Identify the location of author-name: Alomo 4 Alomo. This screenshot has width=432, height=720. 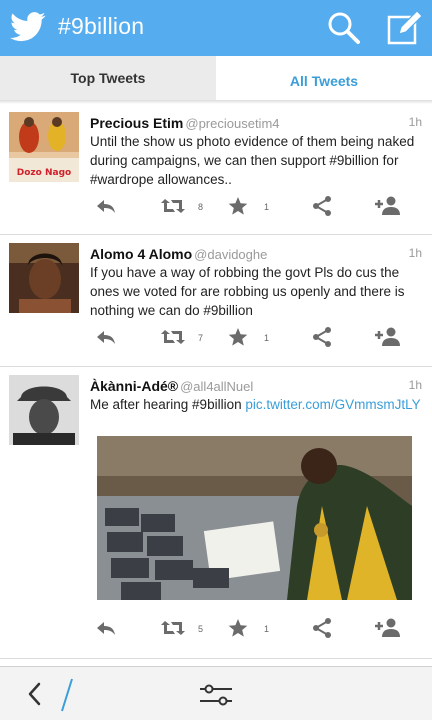
(141, 254).